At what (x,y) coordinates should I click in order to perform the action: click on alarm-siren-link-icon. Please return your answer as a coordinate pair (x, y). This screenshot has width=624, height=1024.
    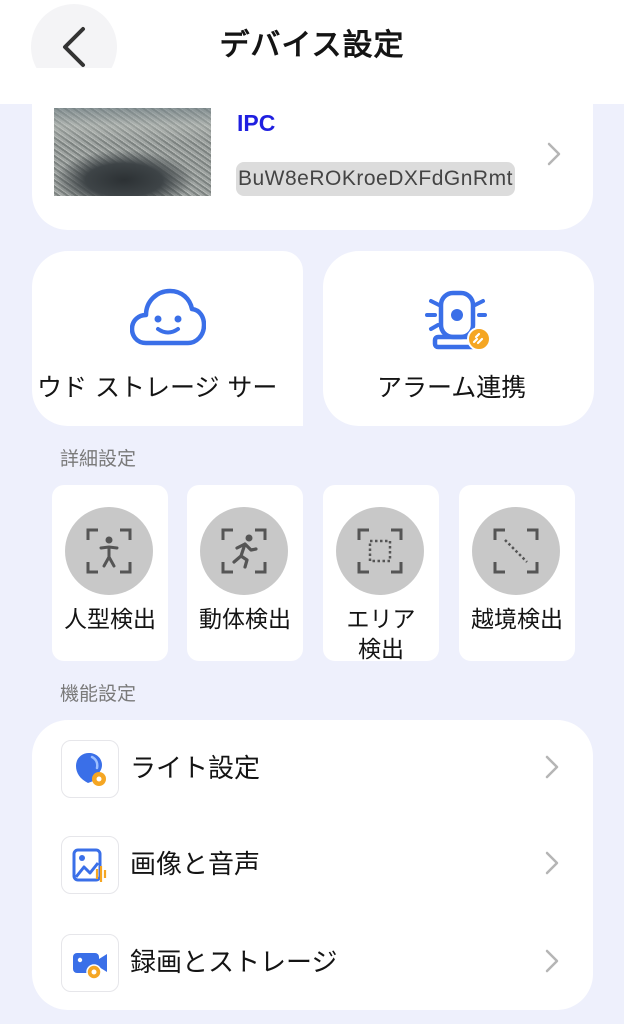
    Looking at the image, I should click on (458, 320).